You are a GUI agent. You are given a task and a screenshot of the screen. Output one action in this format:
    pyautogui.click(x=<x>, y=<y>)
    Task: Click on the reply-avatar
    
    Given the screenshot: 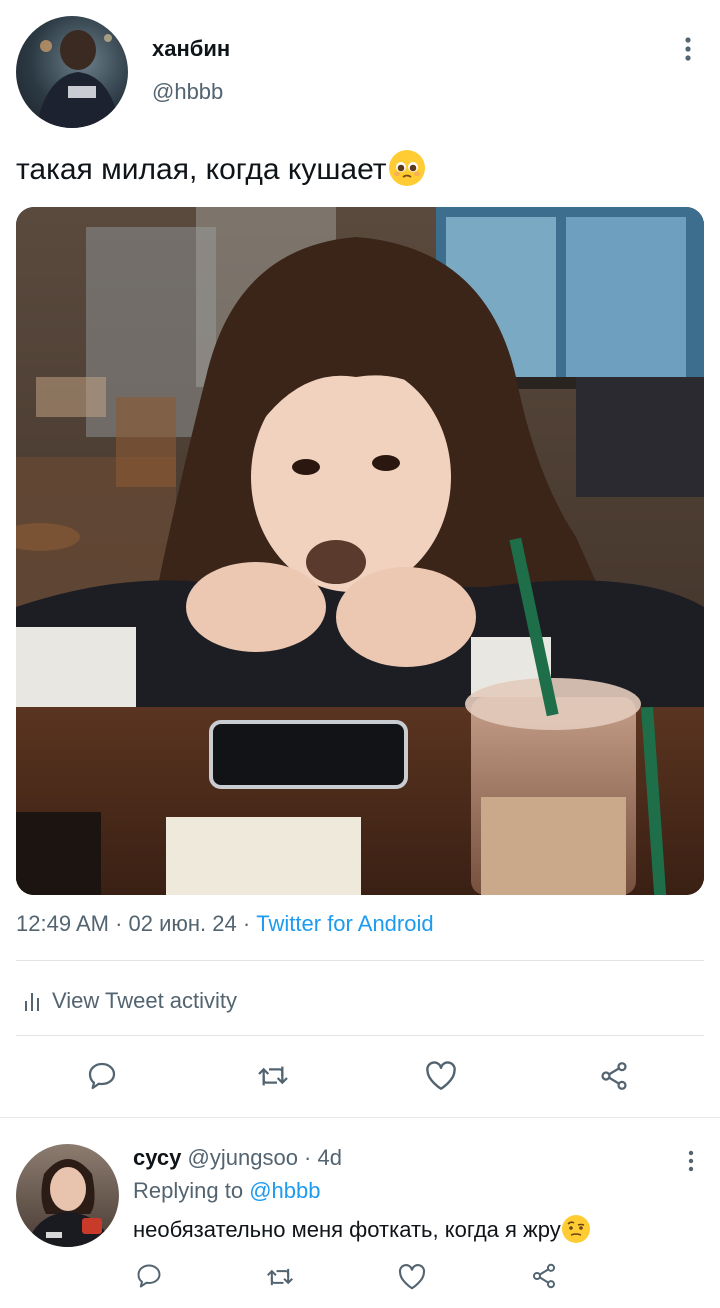 What is the action you would take?
    pyautogui.click(x=67, y=1195)
    